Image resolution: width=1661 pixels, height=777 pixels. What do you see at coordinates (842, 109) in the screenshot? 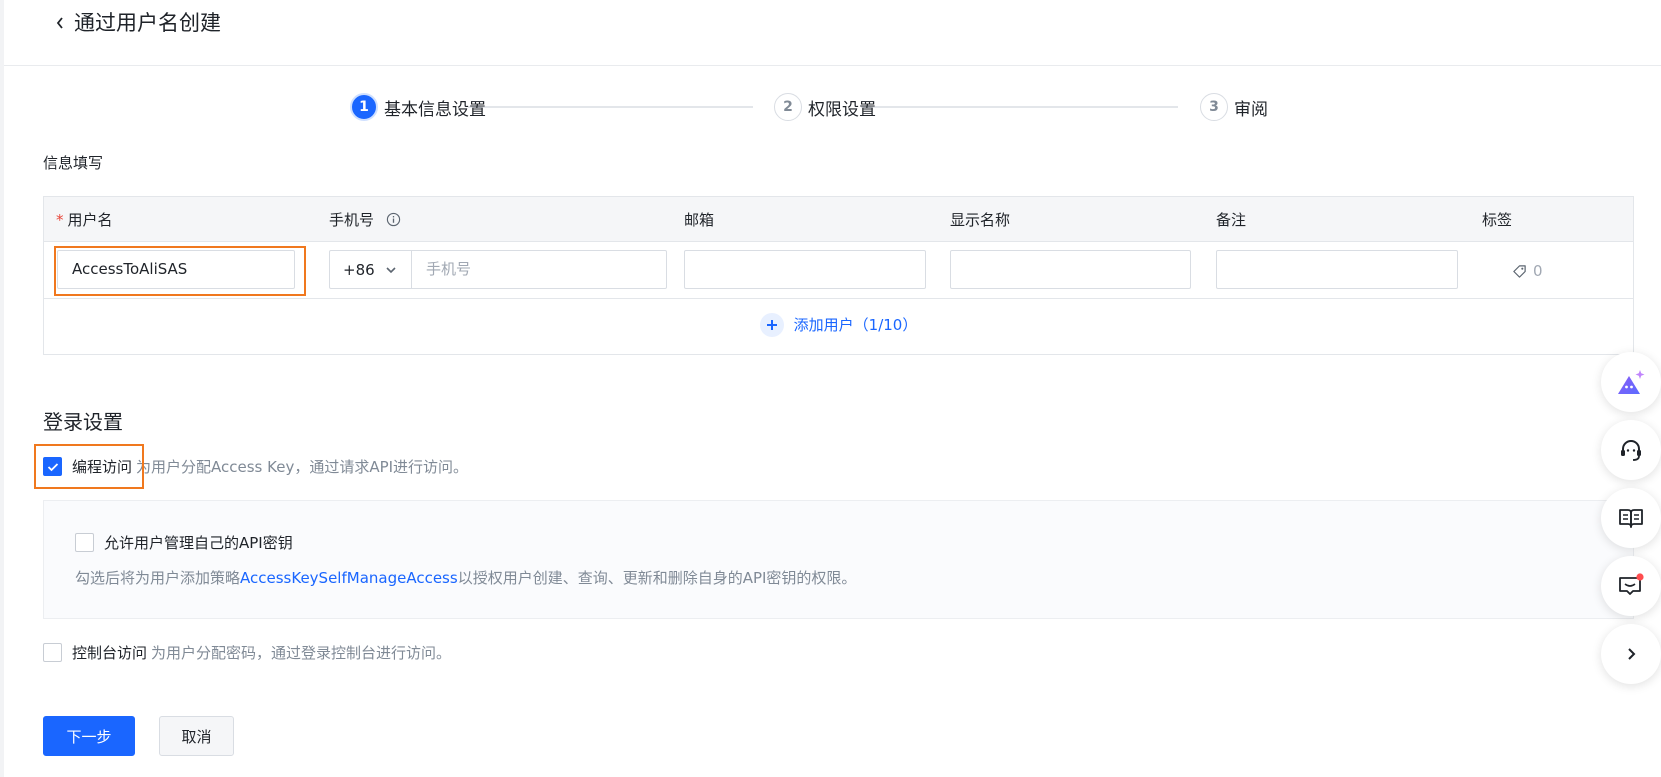
I see `step-label: 权限设置` at bounding box center [842, 109].